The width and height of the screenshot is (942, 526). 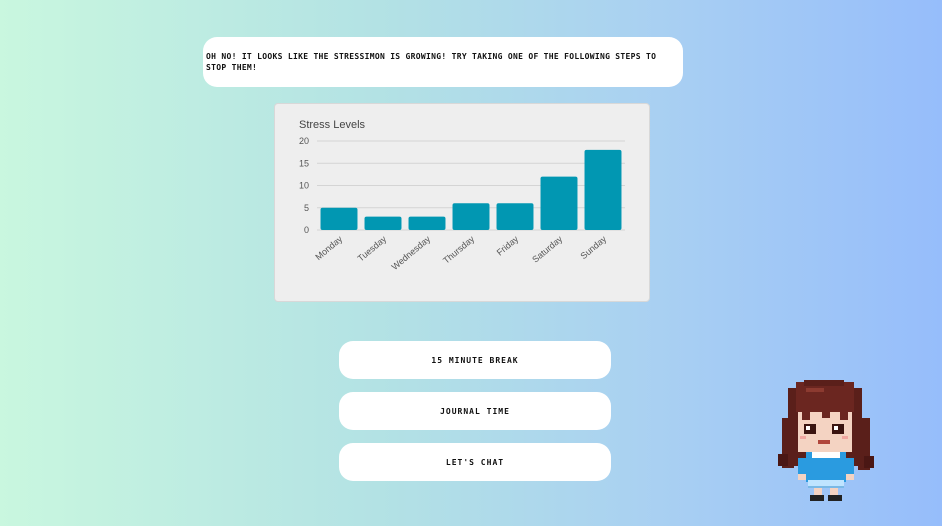 What do you see at coordinates (304, 163) in the screenshot?
I see `y-tick-label: 15` at bounding box center [304, 163].